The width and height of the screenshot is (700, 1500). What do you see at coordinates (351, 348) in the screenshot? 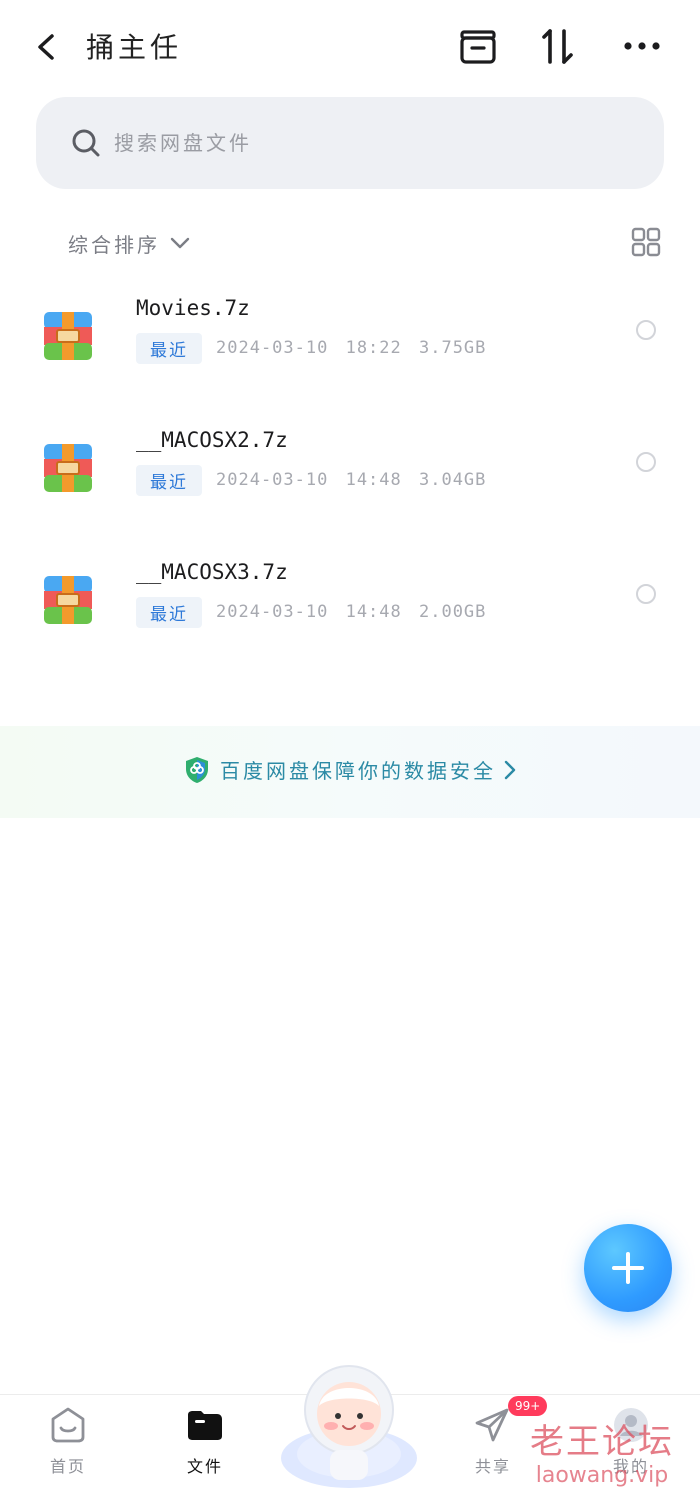
I see `file-date-size: 2024-03-10 18:22 3.75GB` at bounding box center [351, 348].